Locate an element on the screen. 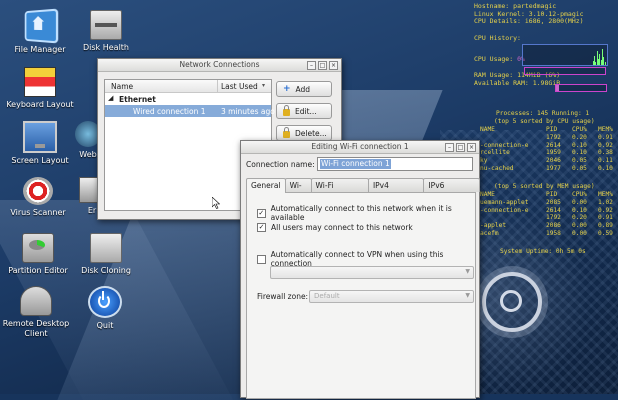 This screenshot has height=400, width=618. all-users-label: All users may connect to this network is located at coordinates (342, 227).